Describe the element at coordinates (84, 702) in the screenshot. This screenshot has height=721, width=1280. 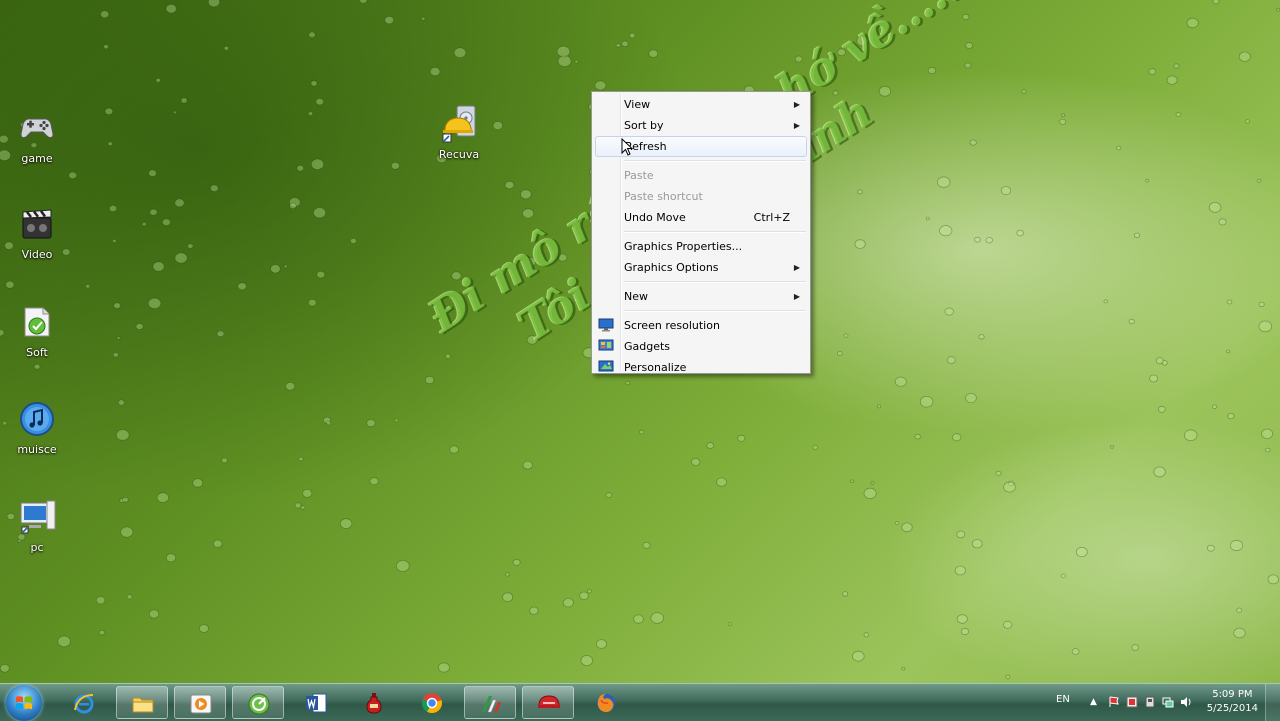
I see `taskbar-internet-explorer` at that location.